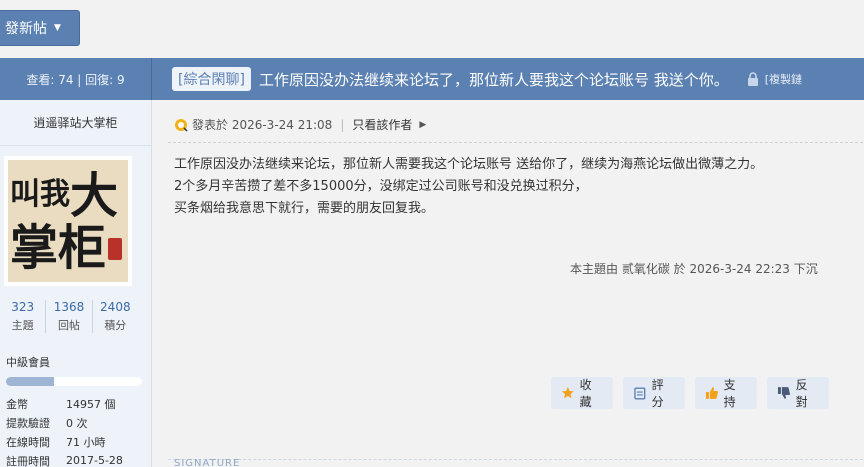 The width and height of the screenshot is (864, 467). What do you see at coordinates (86, 442) in the screenshot?
I see `info-value: 71 小時` at bounding box center [86, 442].